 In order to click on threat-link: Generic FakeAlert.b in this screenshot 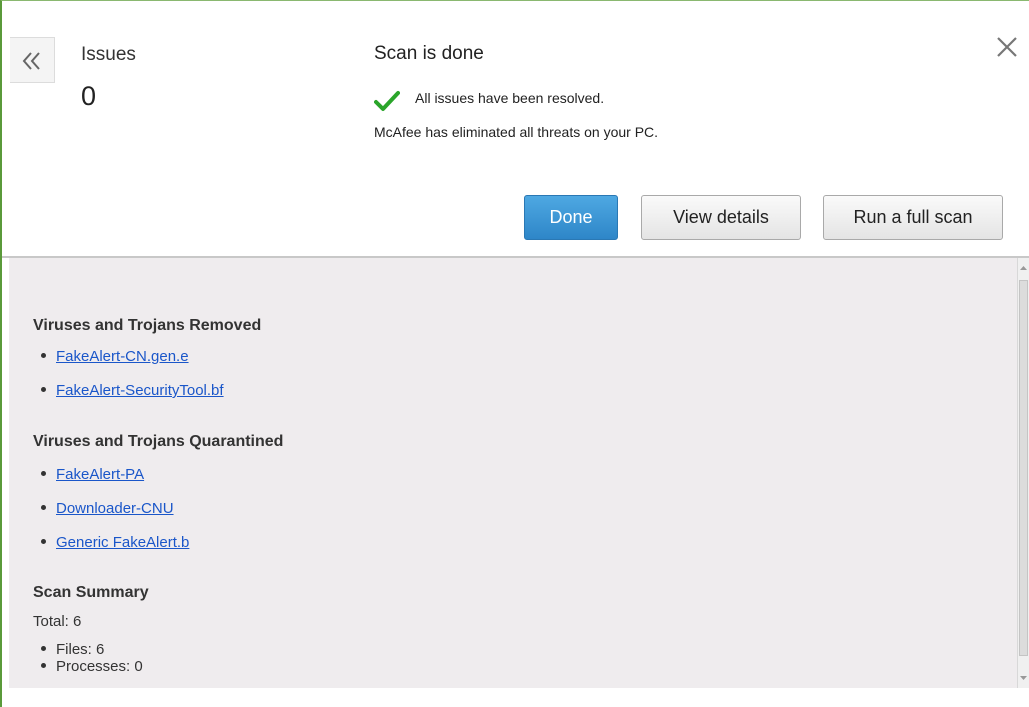, I will do `click(122, 542)`.